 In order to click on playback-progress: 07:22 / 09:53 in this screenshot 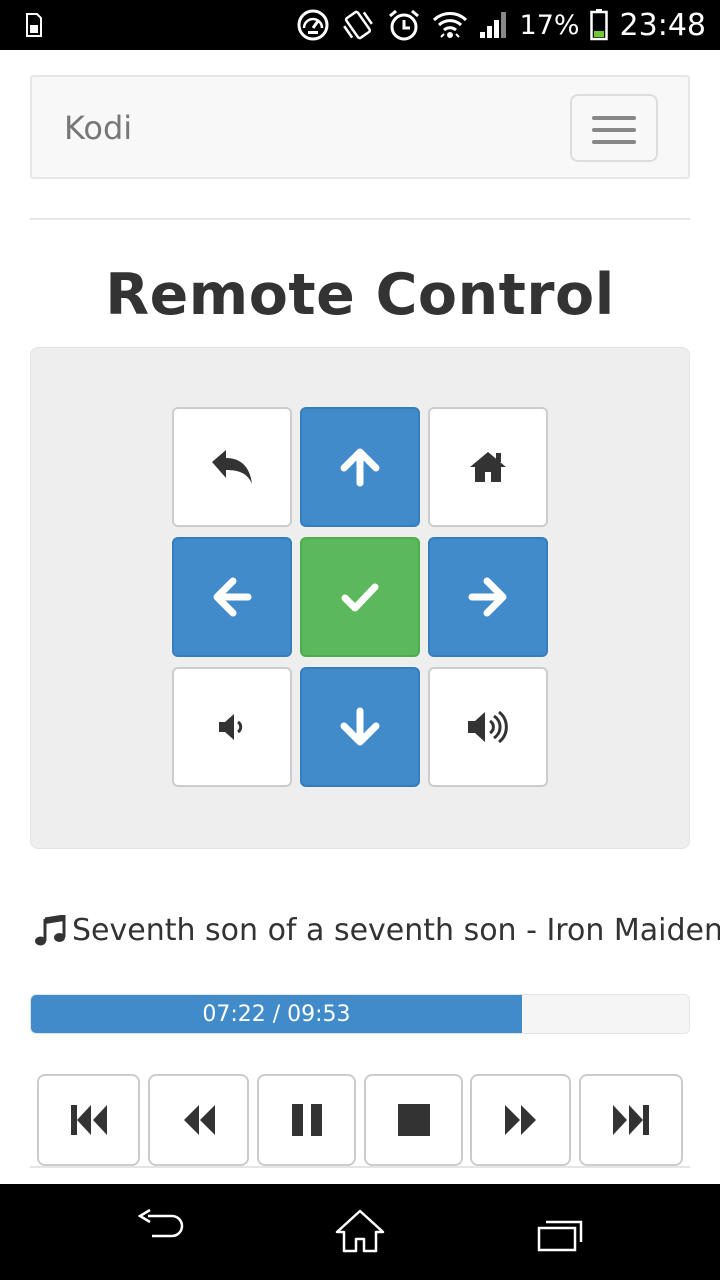, I will do `click(360, 1014)`.